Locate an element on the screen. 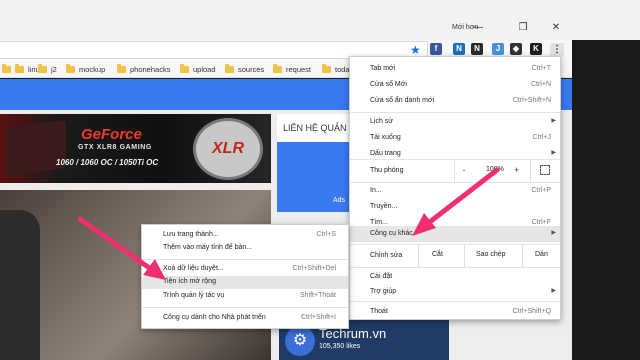 The width and height of the screenshot is (640, 360). menu-item-incognito: Cửa sổ ẩn danh mới Ctrl+Shift+N is located at coordinates (455, 101).